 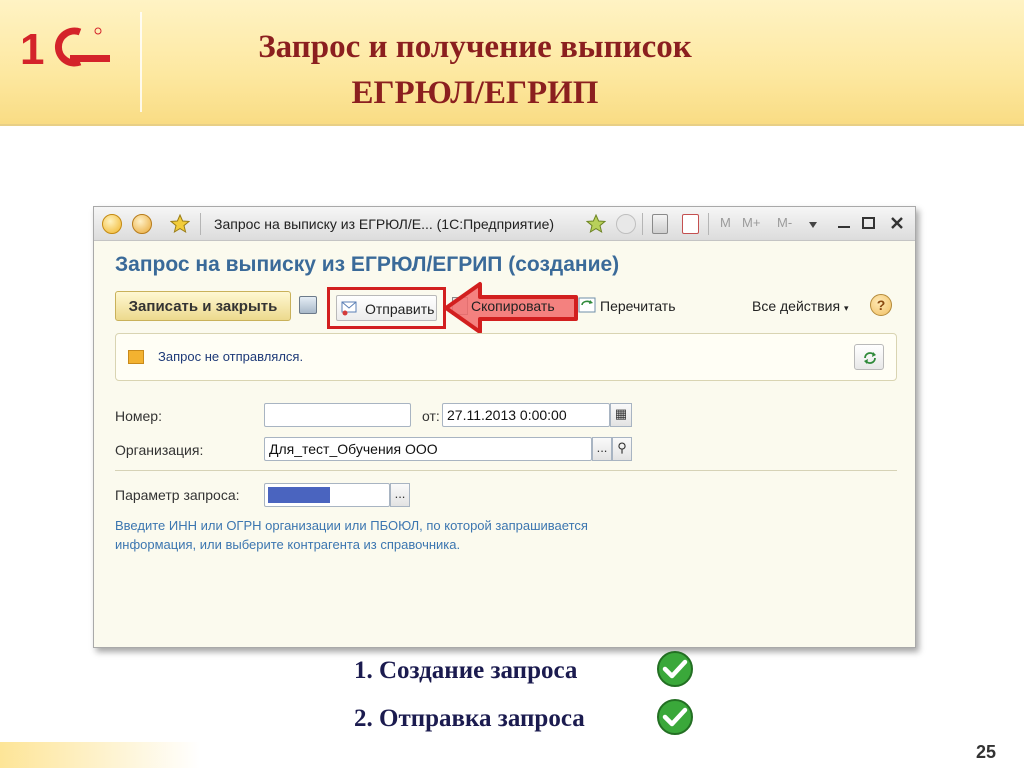 What do you see at coordinates (897, 223) in the screenshot?
I see `close-icon` at bounding box center [897, 223].